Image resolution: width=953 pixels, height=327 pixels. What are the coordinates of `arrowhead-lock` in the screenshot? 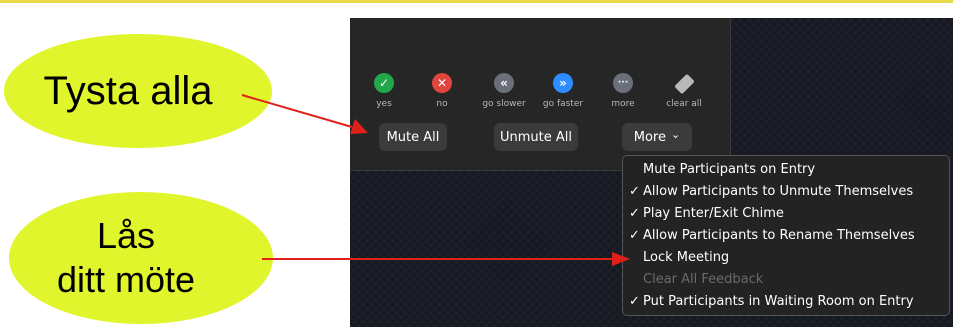 It's located at (621, 259).